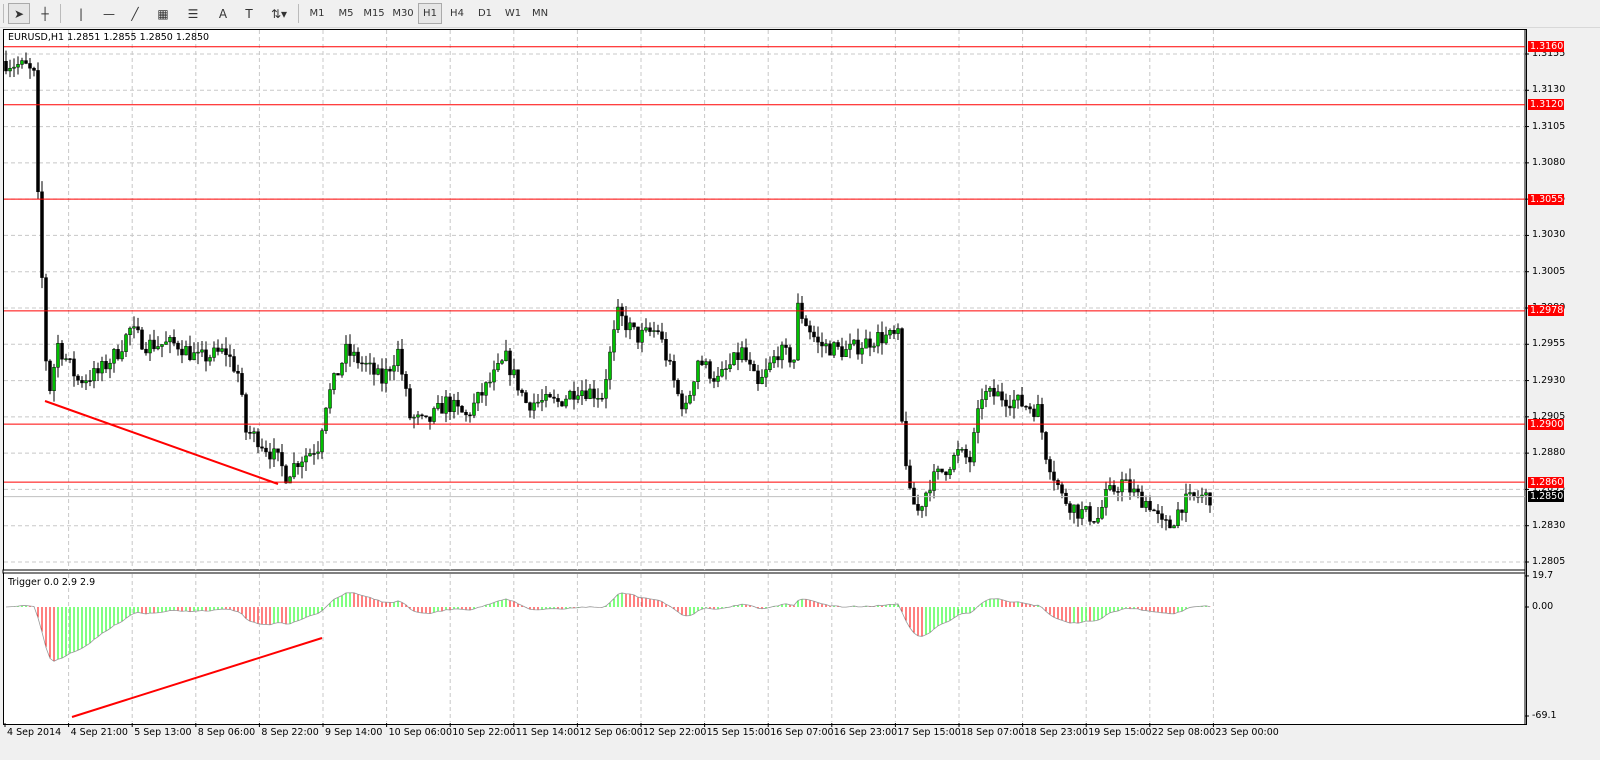  What do you see at coordinates (420, 732) in the screenshot?
I see `time-label: 10 Sep 06:00` at bounding box center [420, 732].